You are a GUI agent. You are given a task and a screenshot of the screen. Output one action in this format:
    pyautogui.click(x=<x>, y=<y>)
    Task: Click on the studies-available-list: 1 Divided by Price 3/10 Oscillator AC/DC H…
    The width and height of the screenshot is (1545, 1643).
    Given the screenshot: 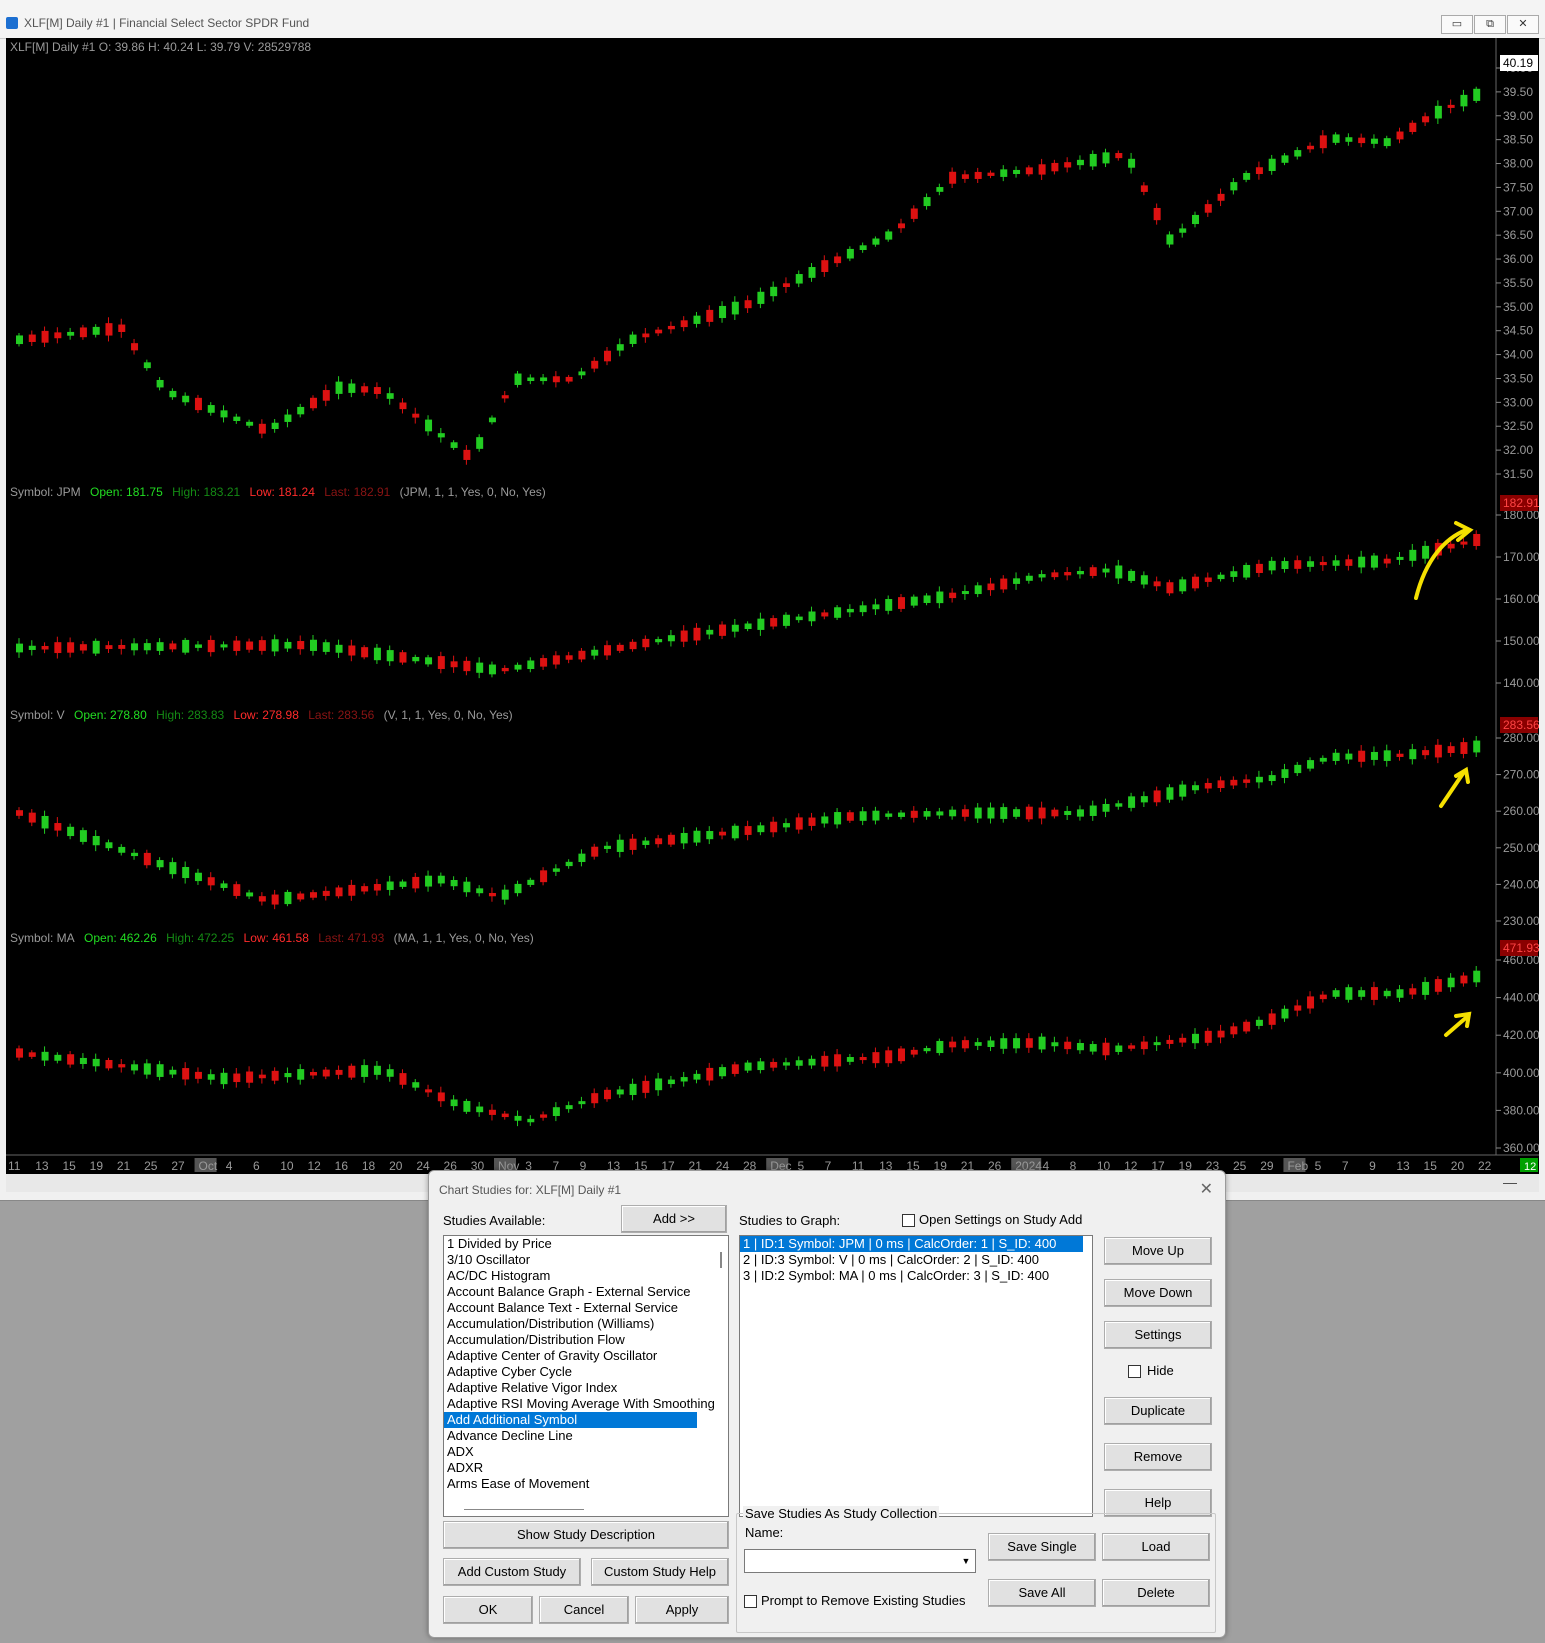 What is the action you would take?
    pyautogui.click(x=586, y=1376)
    